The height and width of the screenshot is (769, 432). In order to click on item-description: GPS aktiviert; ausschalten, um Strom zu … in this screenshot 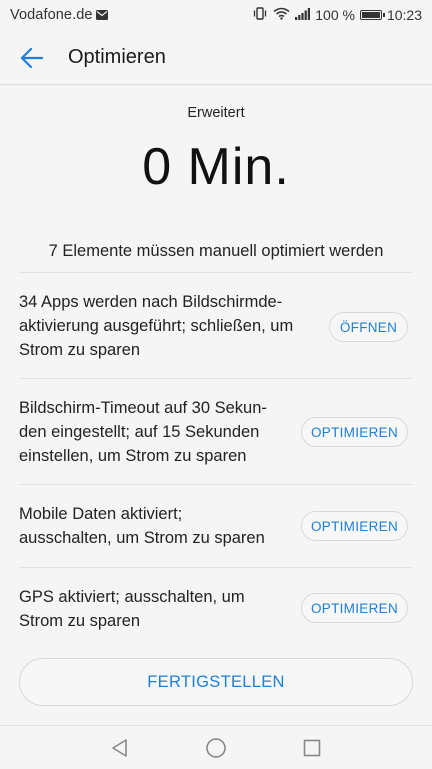, I will do `click(132, 609)`.